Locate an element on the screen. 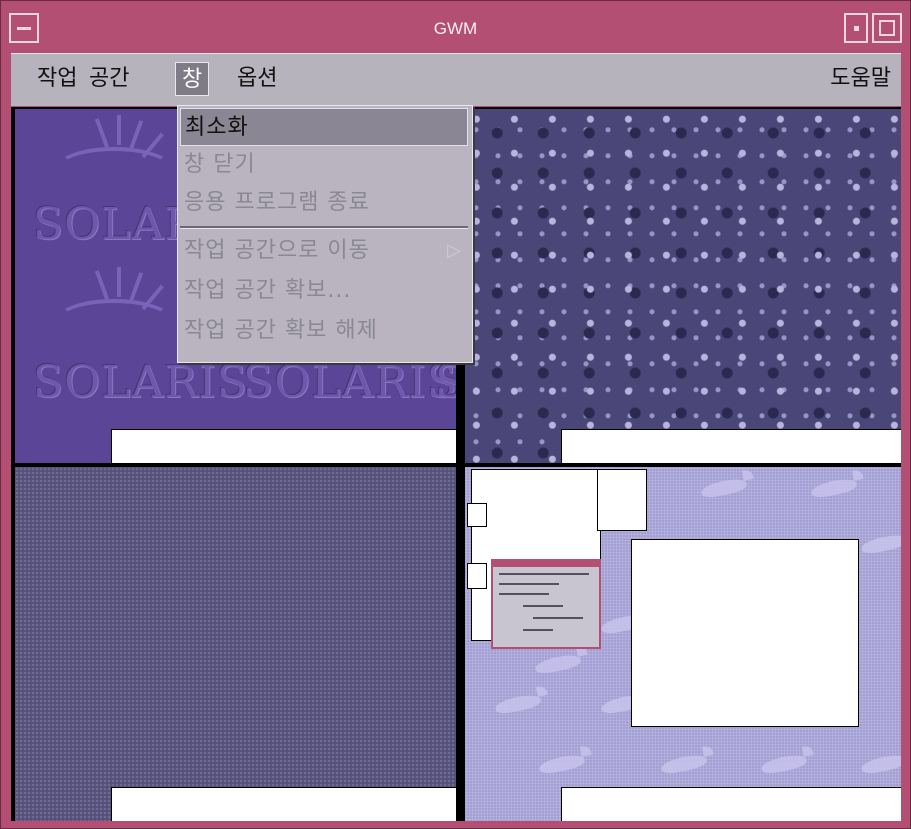 The width and height of the screenshot is (911, 829). menu-window: 창 is located at coordinates (192, 79).